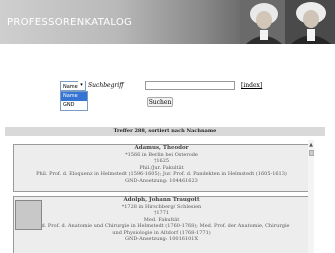 This screenshot has width=335, height=253. I want to click on dropdown-option-gnd: GND, so click(74, 105).